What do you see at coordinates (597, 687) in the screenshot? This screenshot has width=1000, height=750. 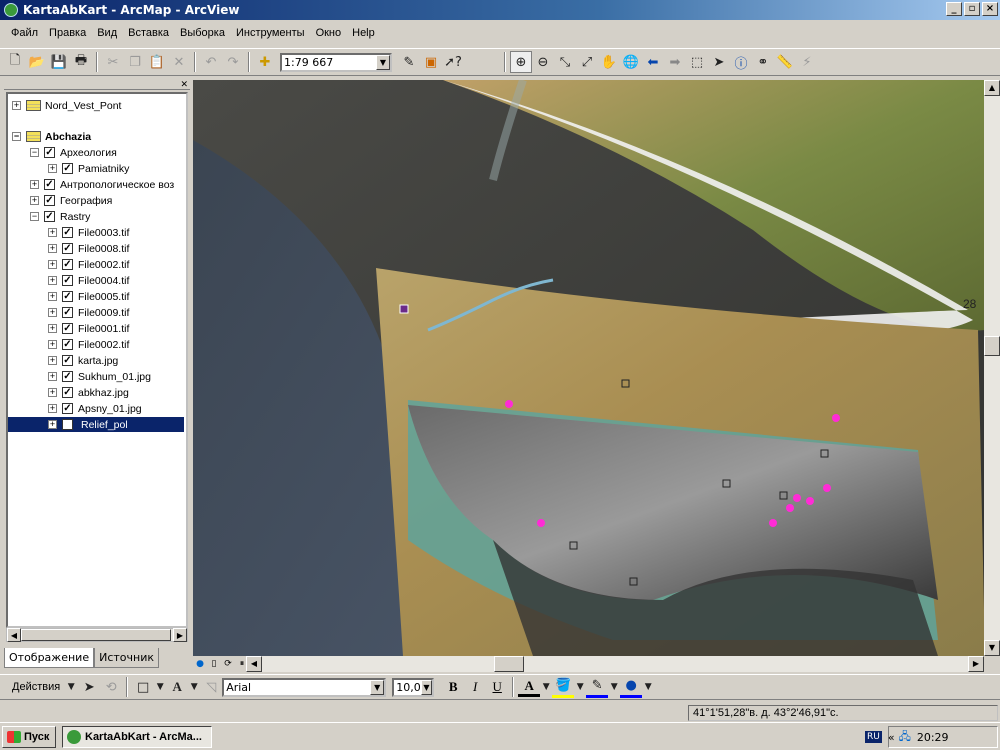 I see `line-color-pen-icon: ✎` at bounding box center [597, 687].